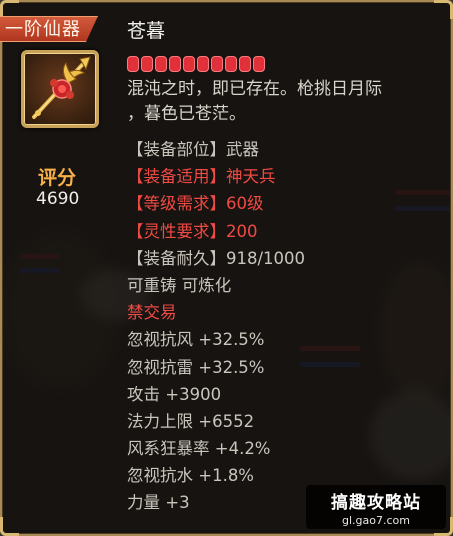 This screenshot has height=536, width=453. I want to click on attribute-line: 力量 +3, so click(158, 503).